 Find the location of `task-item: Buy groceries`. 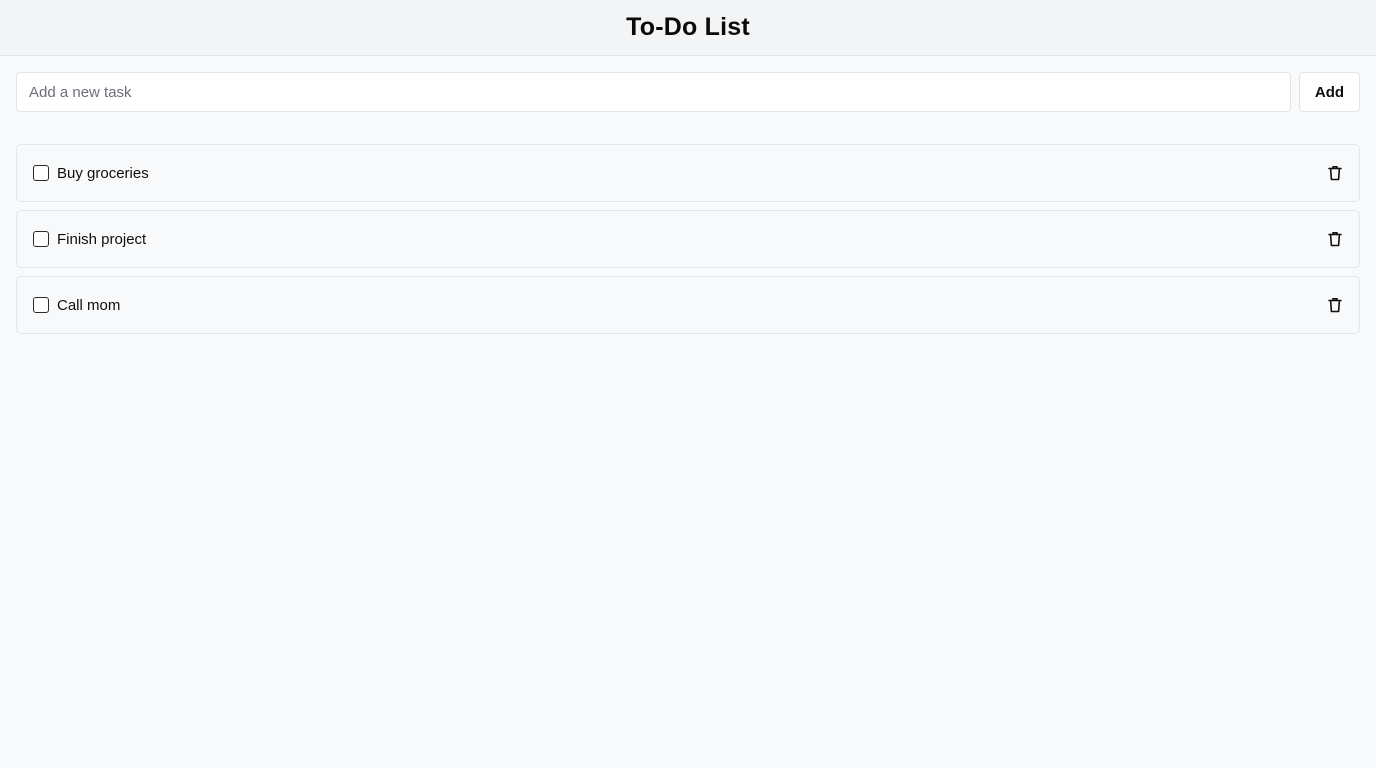

task-item: Buy groceries is located at coordinates (688, 173).